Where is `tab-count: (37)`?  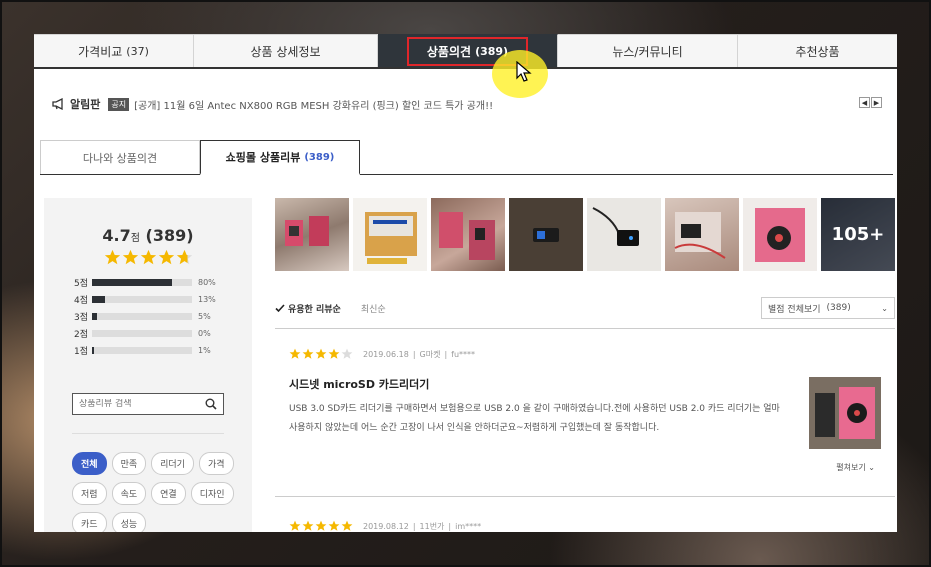 tab-count: (37) is located at coordinates (137, 51).